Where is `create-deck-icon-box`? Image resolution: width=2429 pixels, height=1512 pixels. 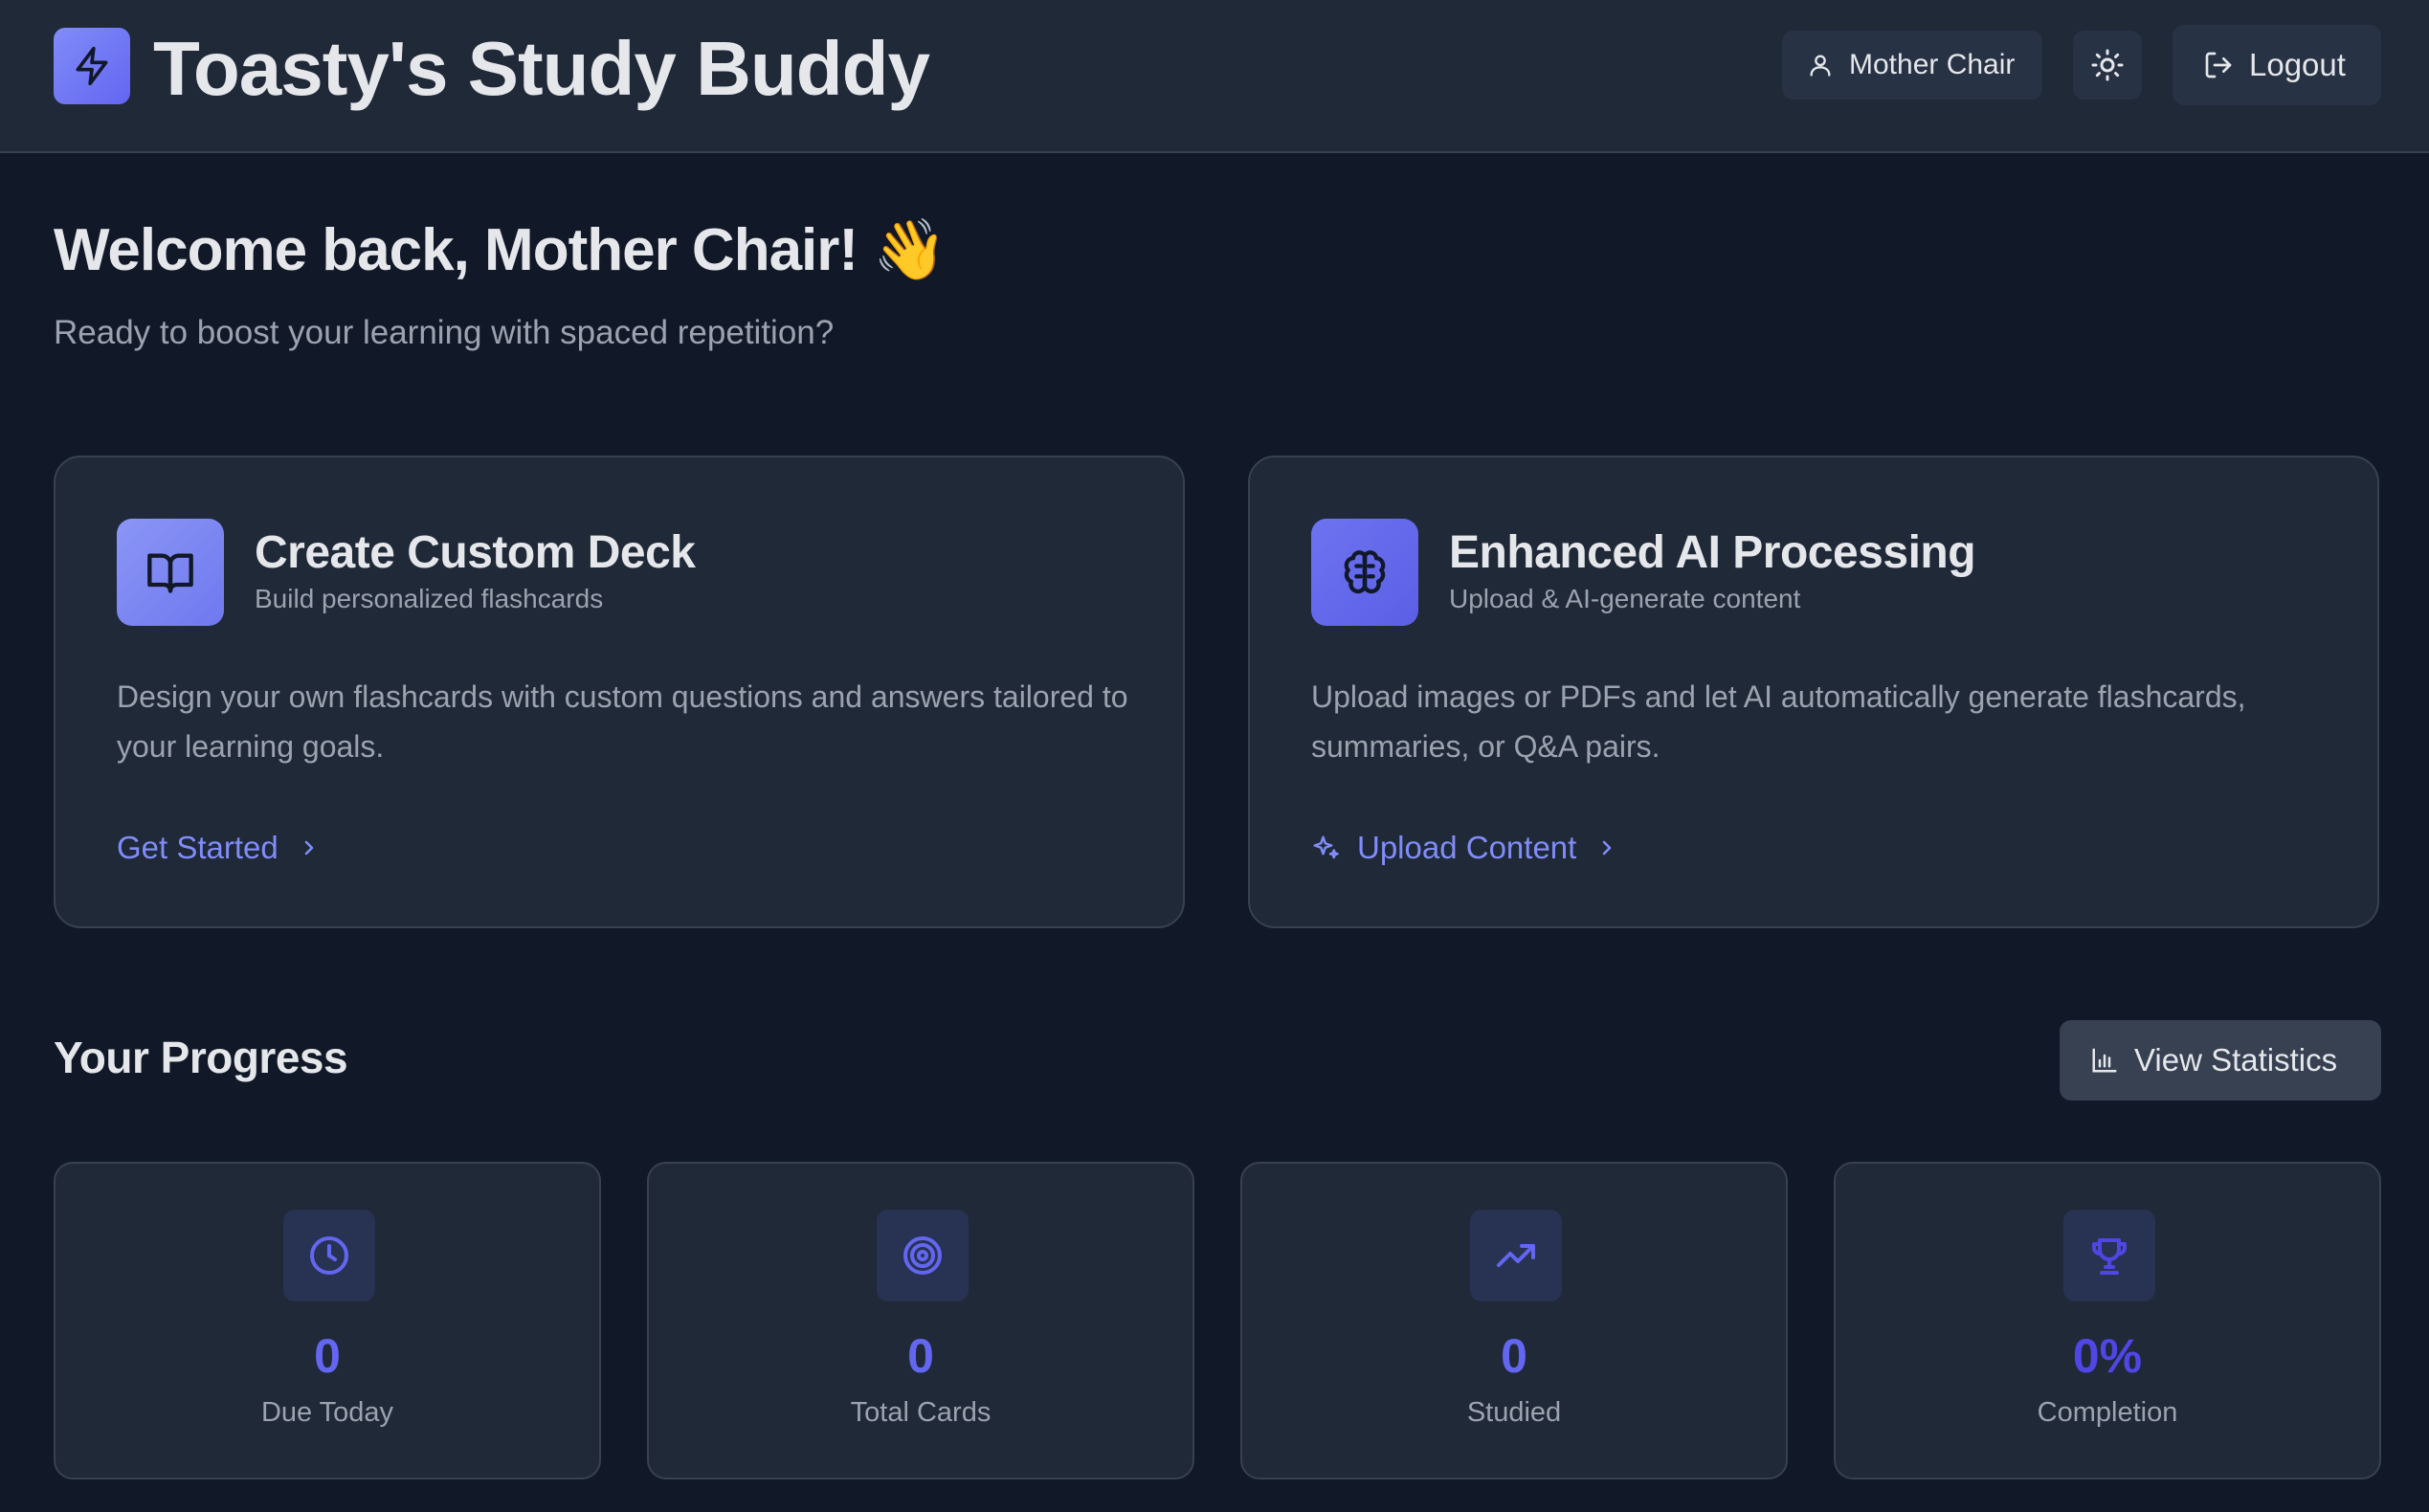 create-deck-icon-box is located at coordinates (170, 572).